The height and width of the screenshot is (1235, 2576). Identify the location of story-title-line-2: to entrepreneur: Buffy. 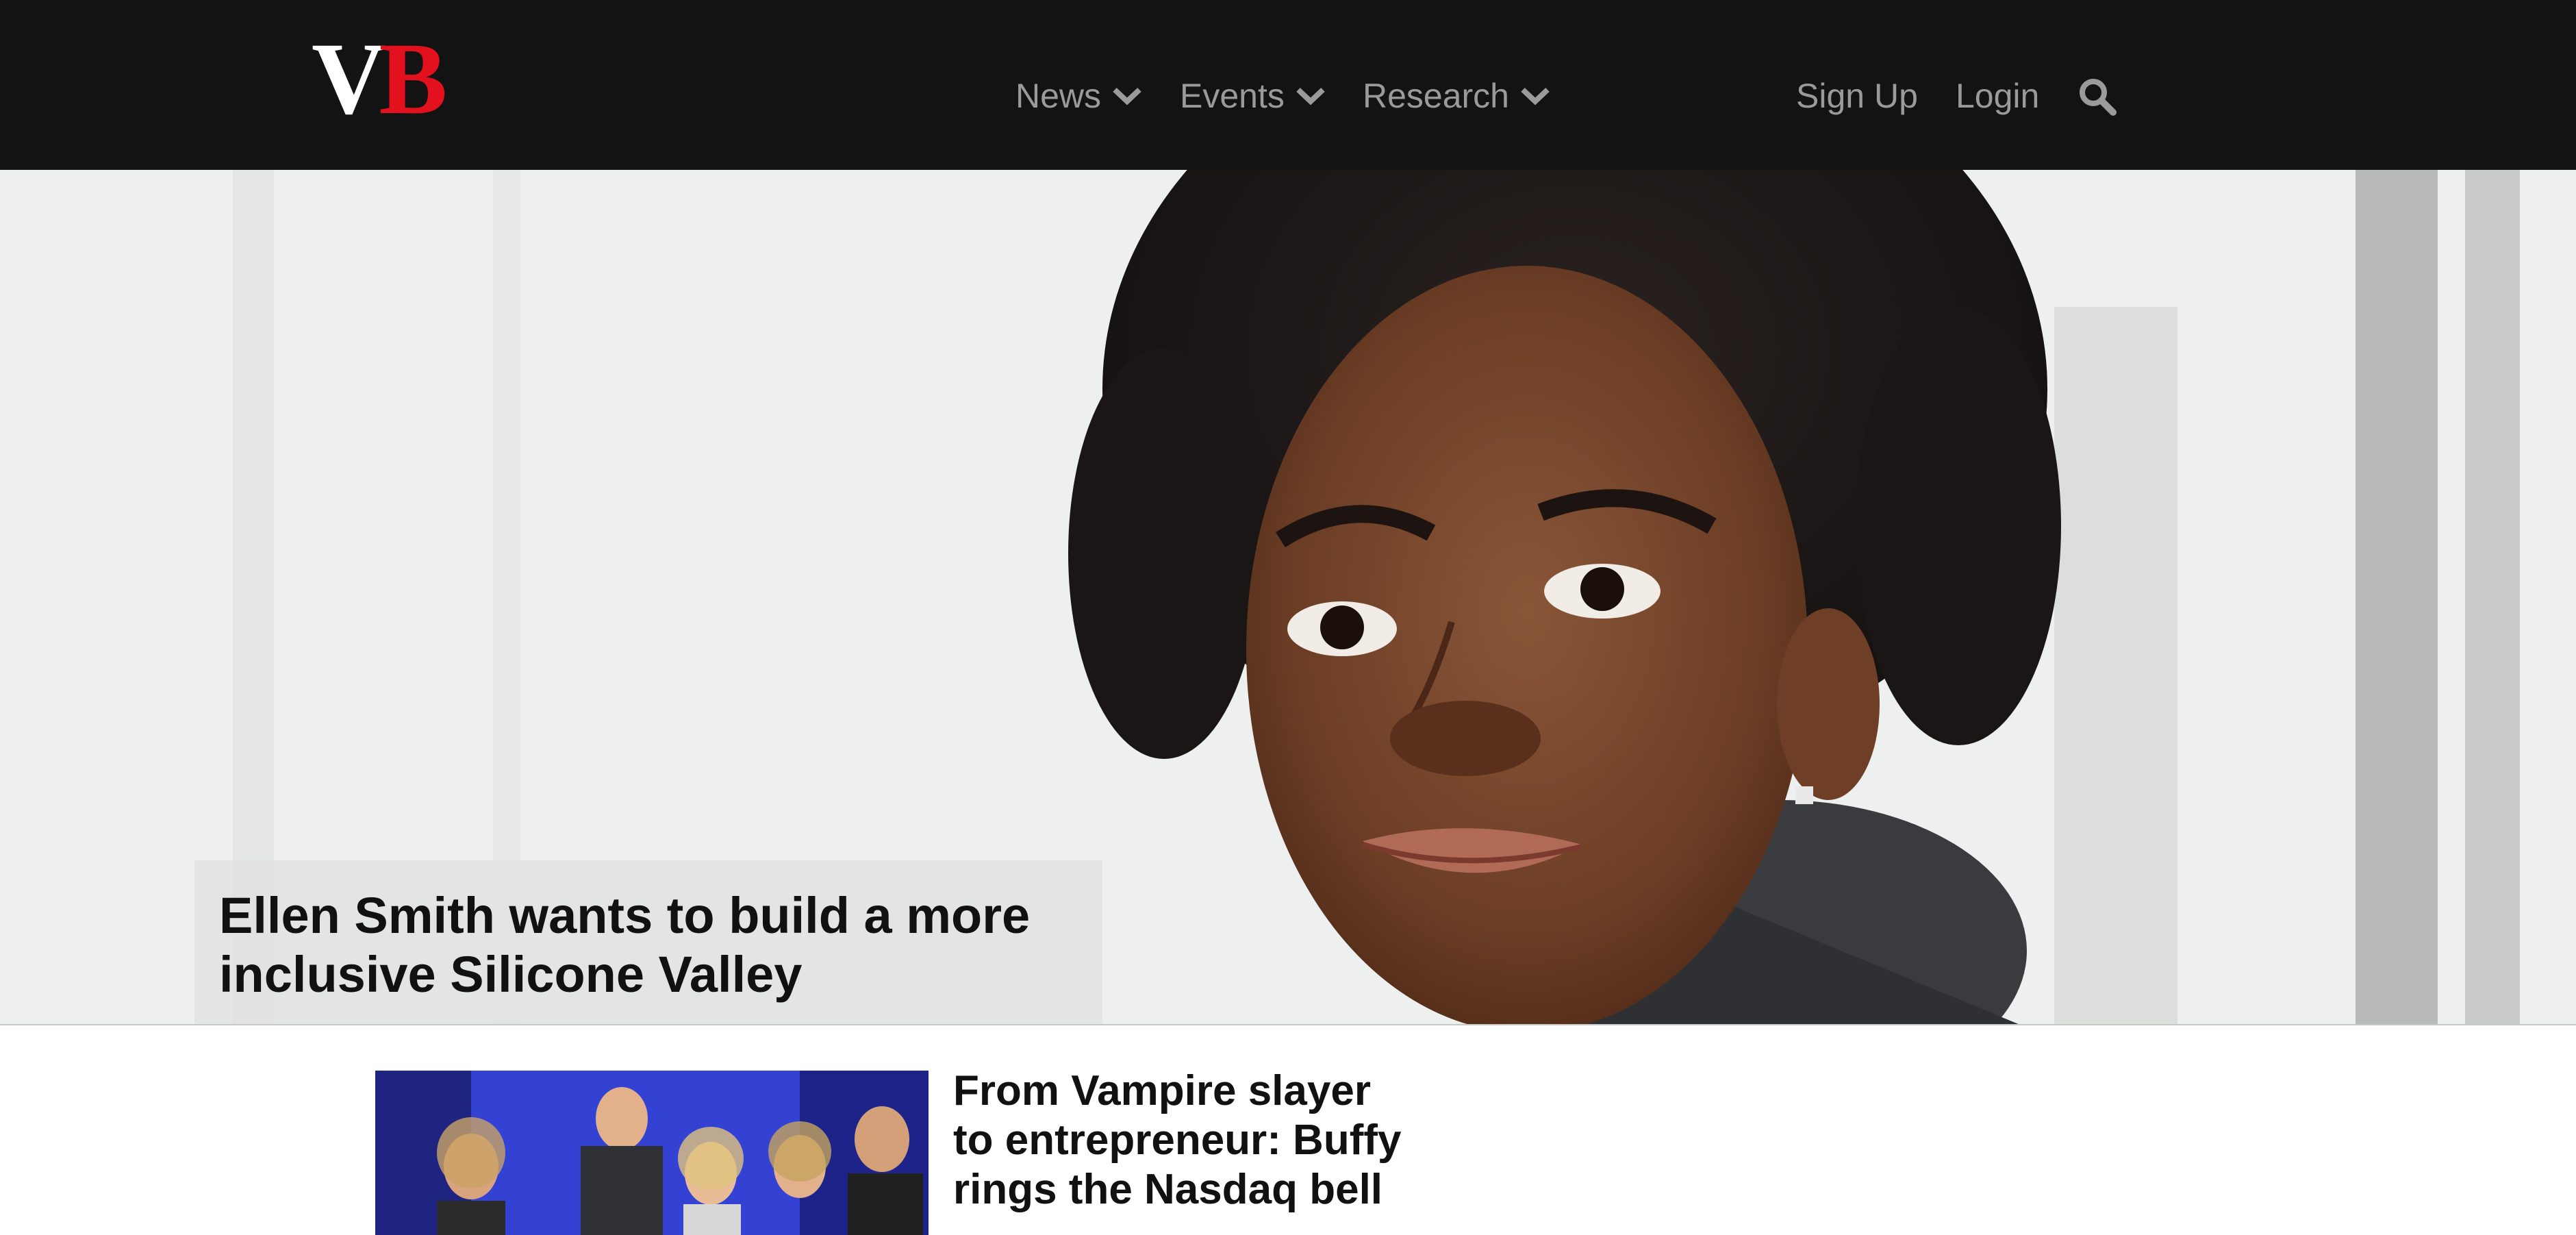
(1177, 1140).